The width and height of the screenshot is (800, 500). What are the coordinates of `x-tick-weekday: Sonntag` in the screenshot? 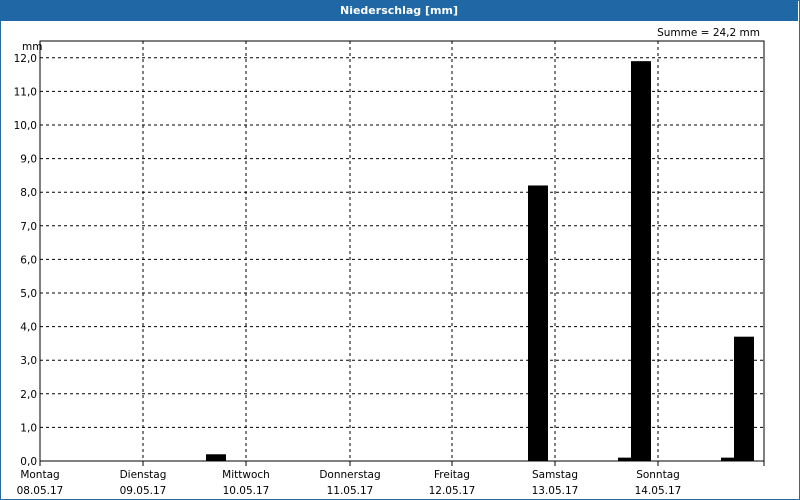 It's located at (658, 475).